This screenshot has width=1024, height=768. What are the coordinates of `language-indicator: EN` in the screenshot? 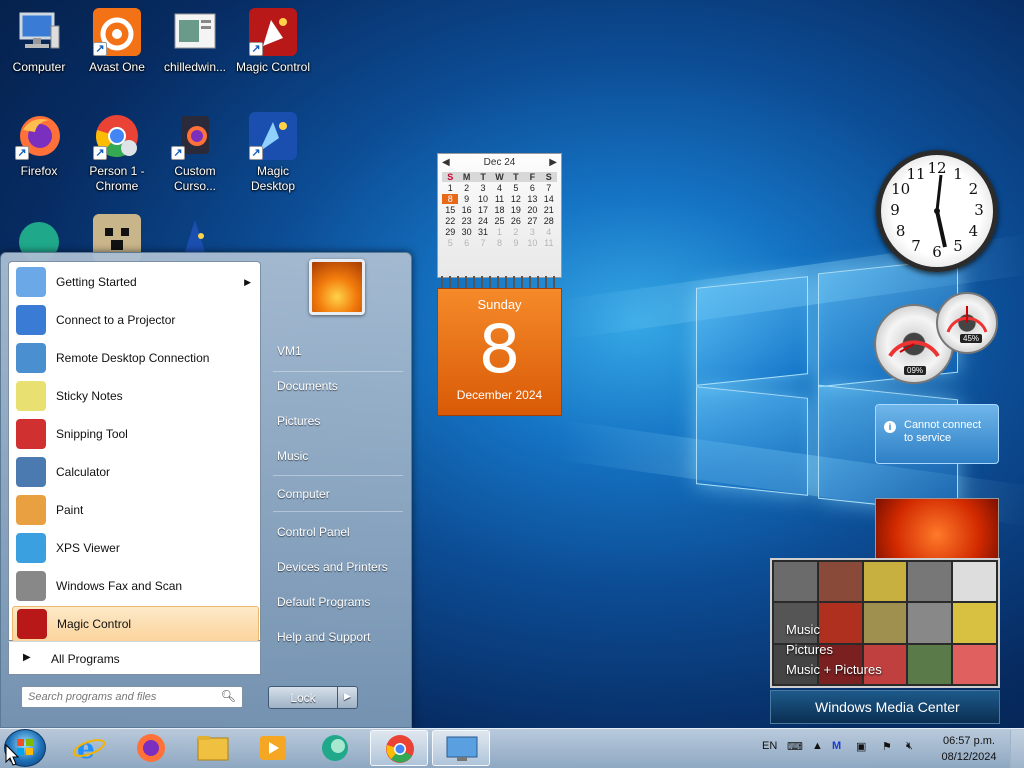 It's located at (769, 746).